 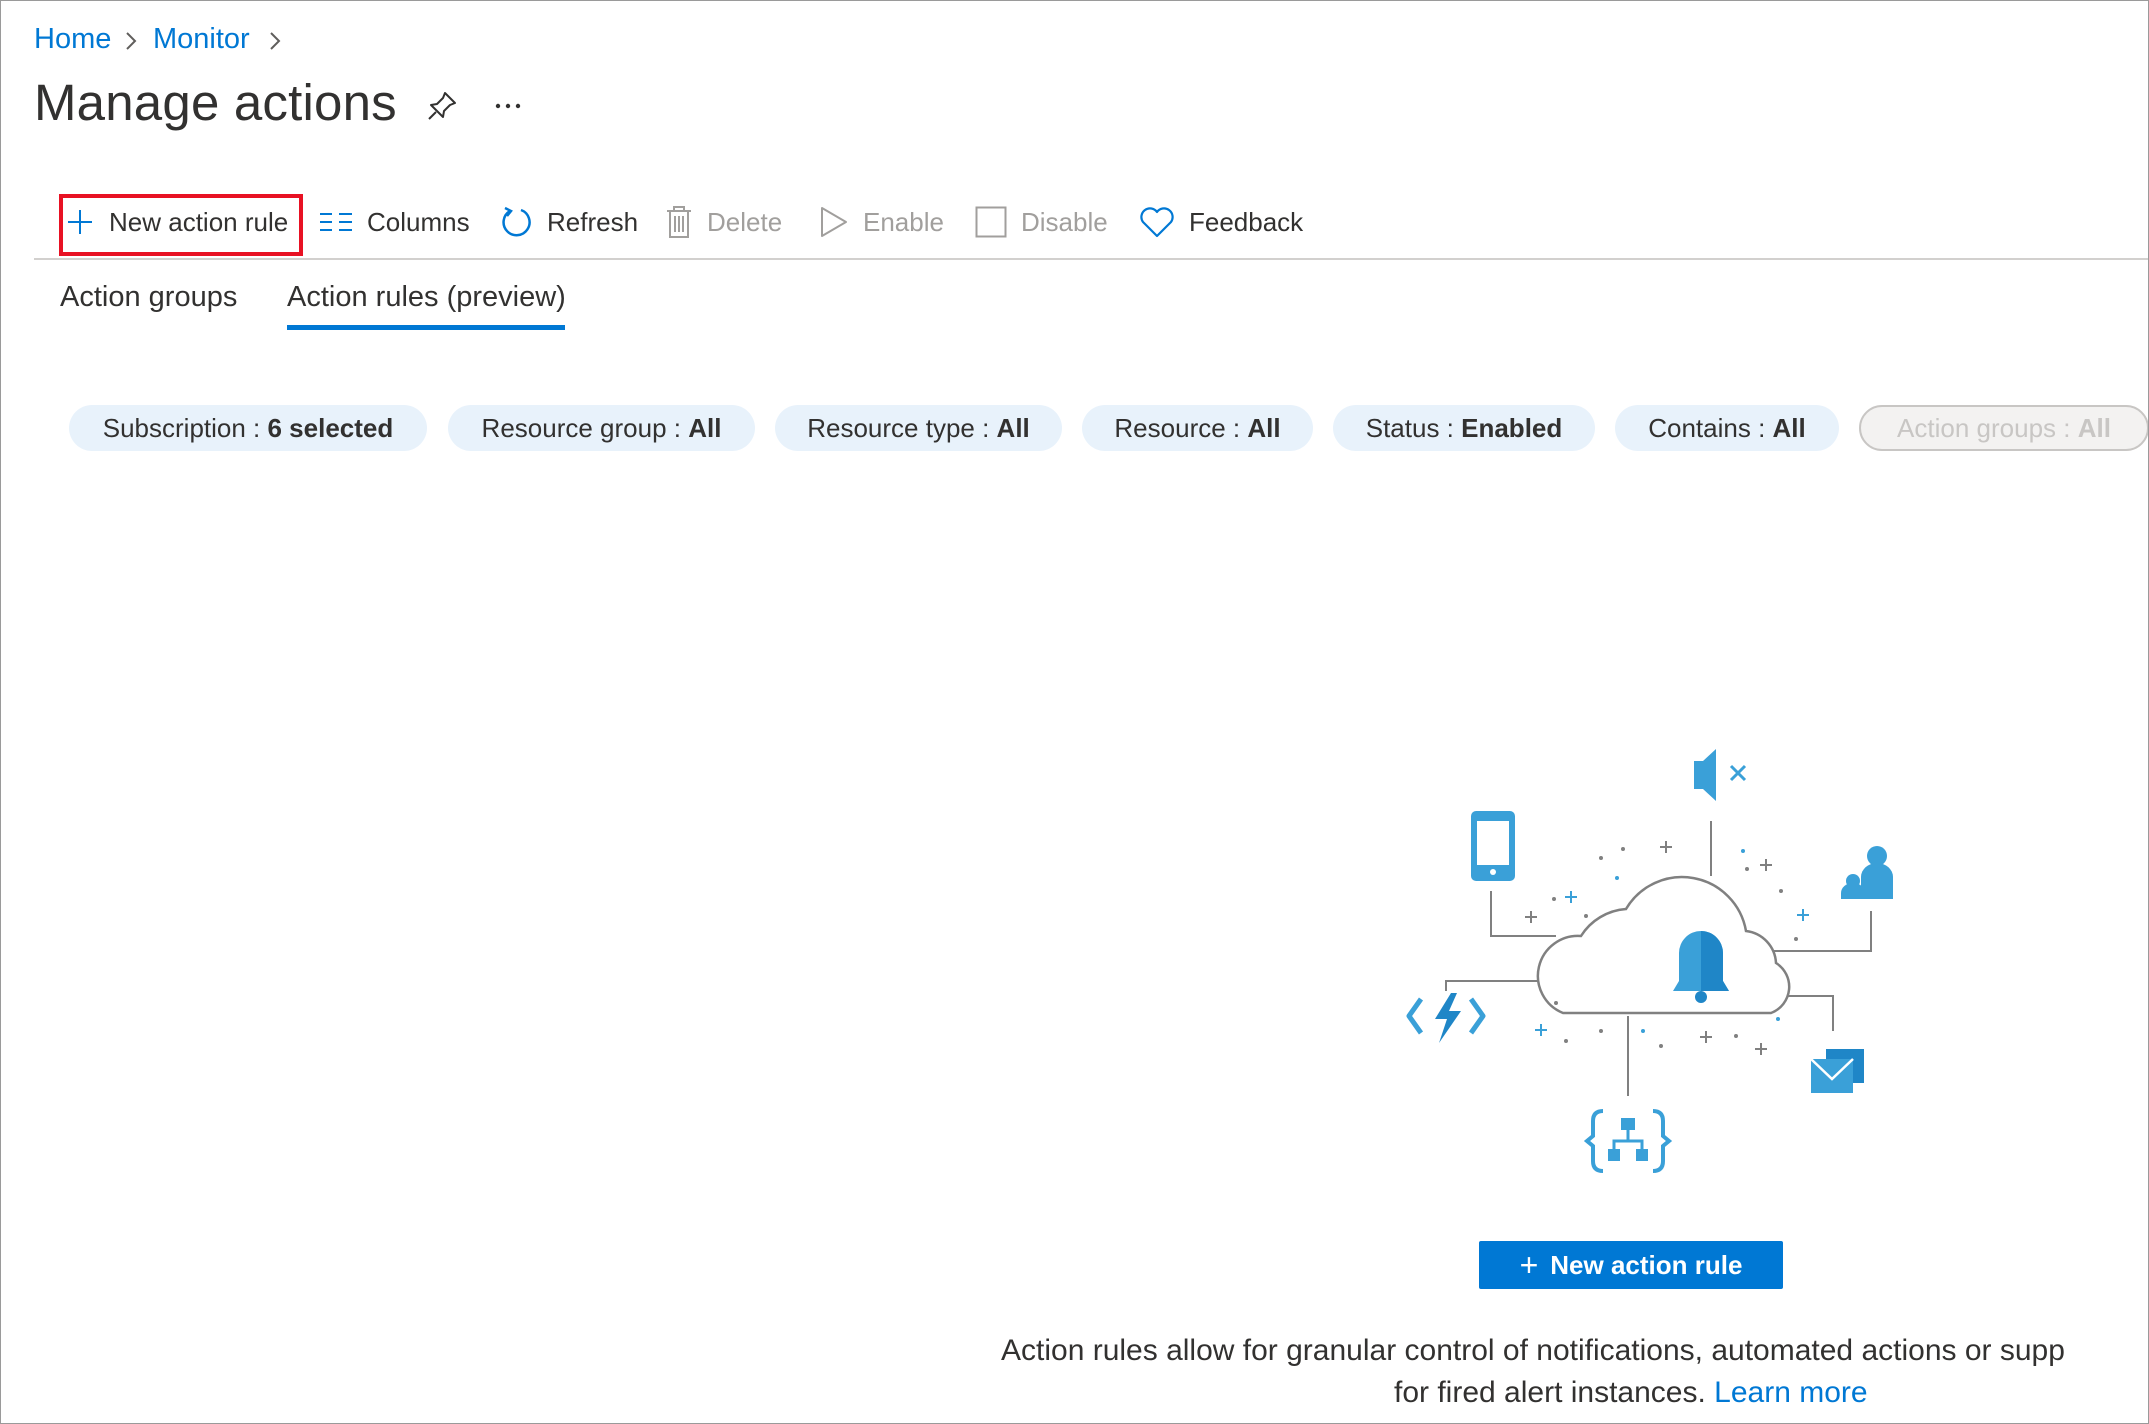 What do you see at coordinates (1837, 1071) in the screenshot?
I see `mail-icon` at bounding box center [1837, 1071].